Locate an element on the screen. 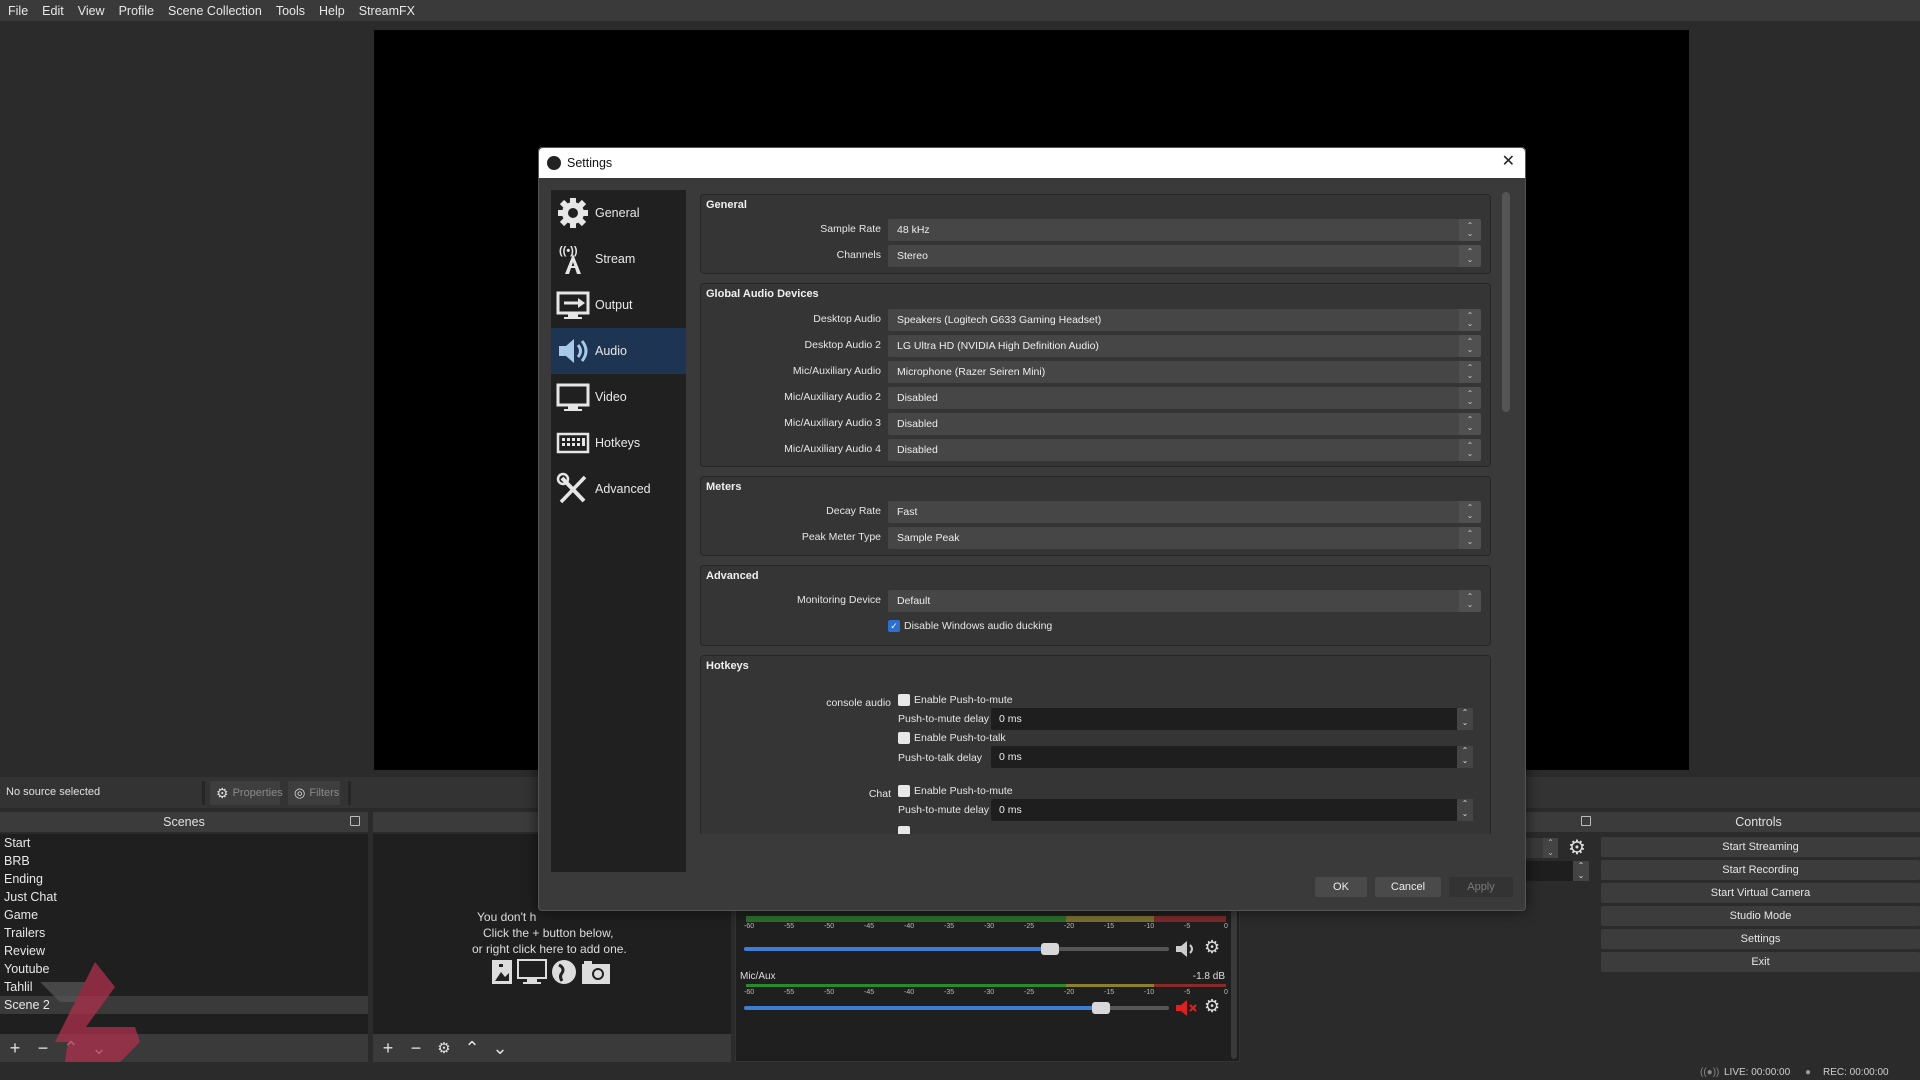 The width and height of the screenshot is (1920, 1080). menu-scene-collection: Scene Collection is located at coordinates (219, 11).